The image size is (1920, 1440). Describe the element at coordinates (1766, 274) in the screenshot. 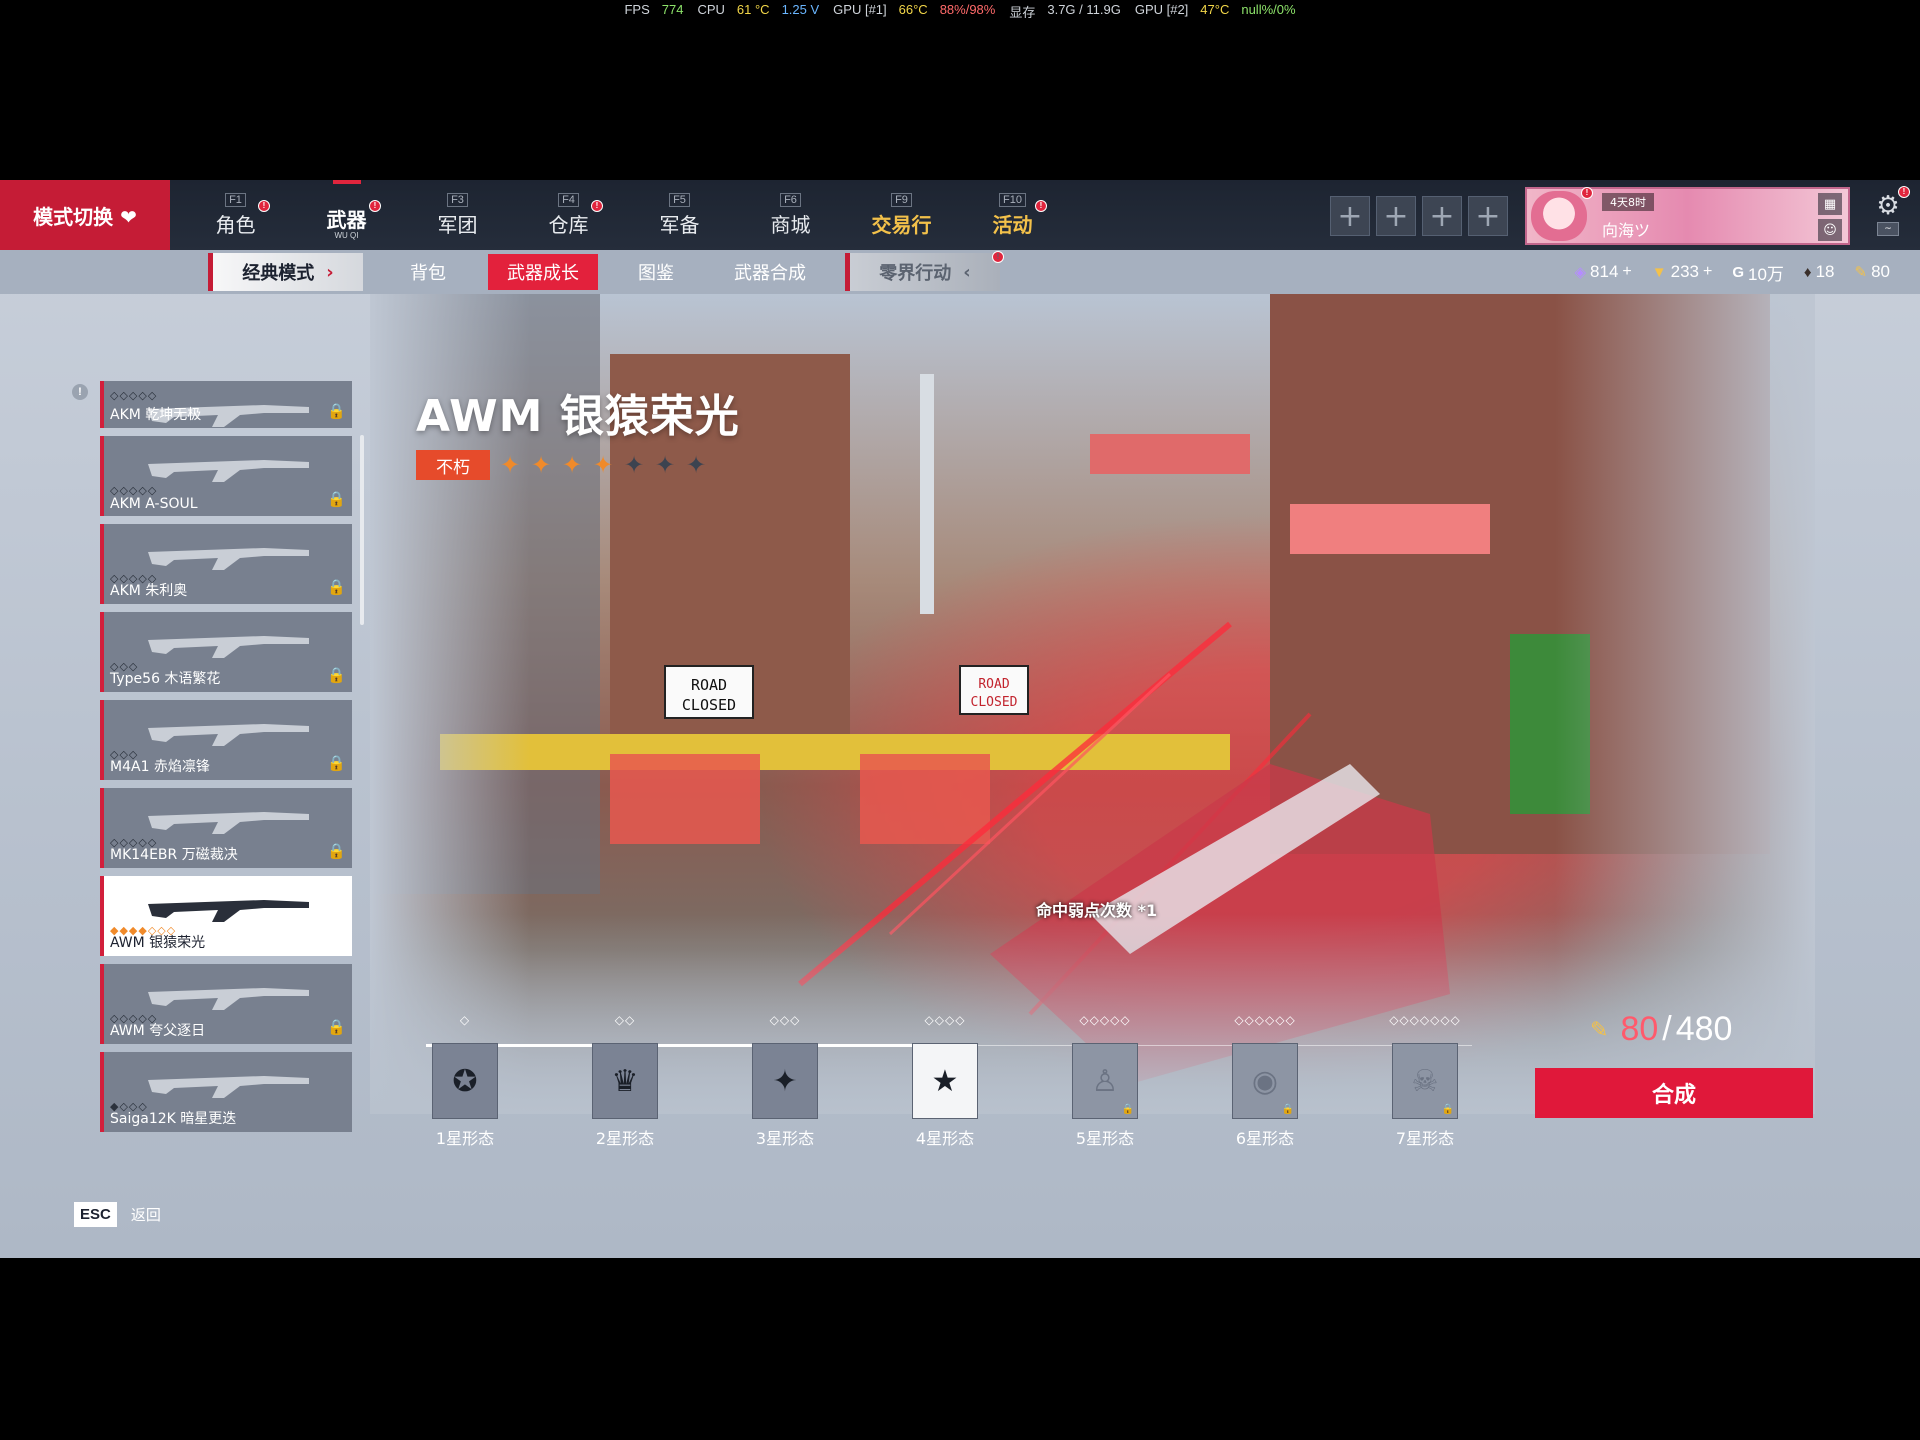

I see `currency-value: 10万` at that location.